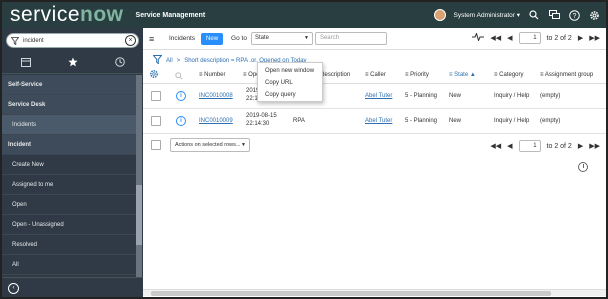 The height and width of the screenshot is (299, 608). Describe the element at coordinates (594, 15) in the screenshot. I see `gear-icon` at that location.